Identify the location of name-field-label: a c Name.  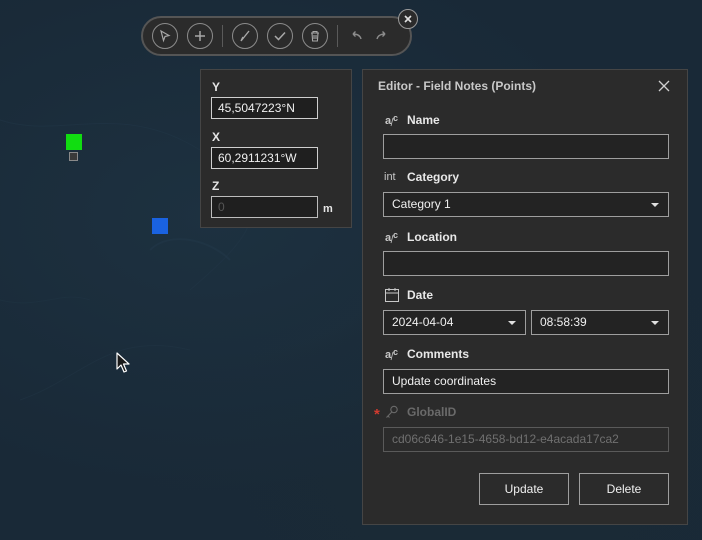
(412, 120).